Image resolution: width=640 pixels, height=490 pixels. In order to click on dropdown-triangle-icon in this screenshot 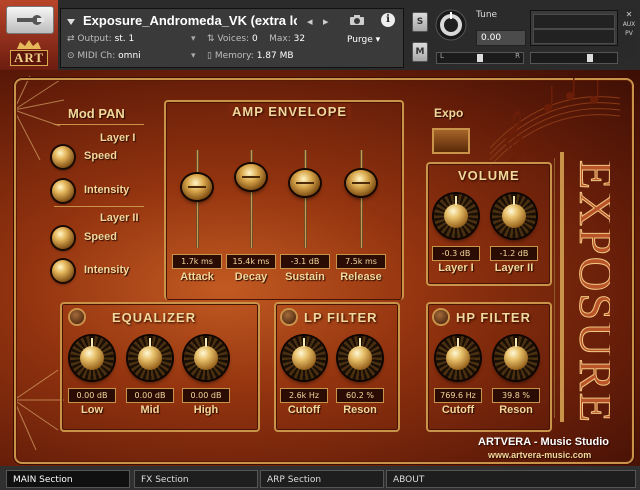, I will do `click(71, 21)`.